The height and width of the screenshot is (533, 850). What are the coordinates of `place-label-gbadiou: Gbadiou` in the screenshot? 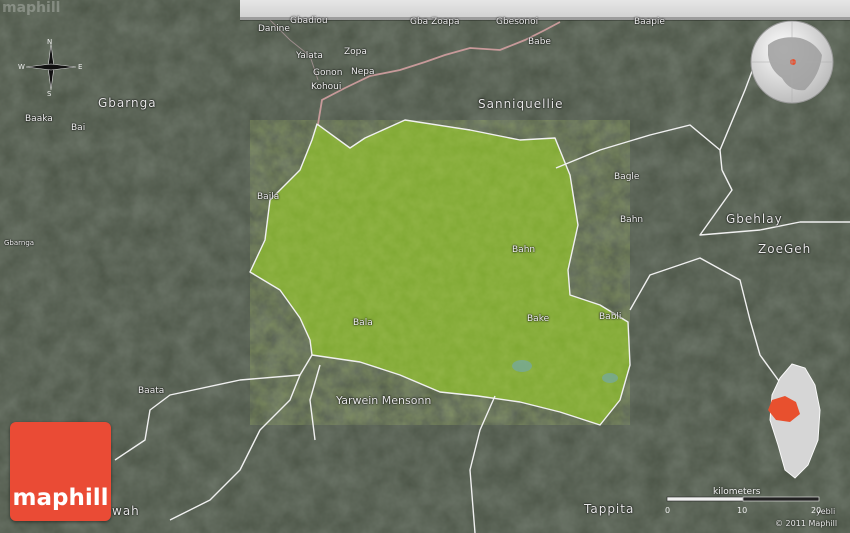 It's located at (309, 21).